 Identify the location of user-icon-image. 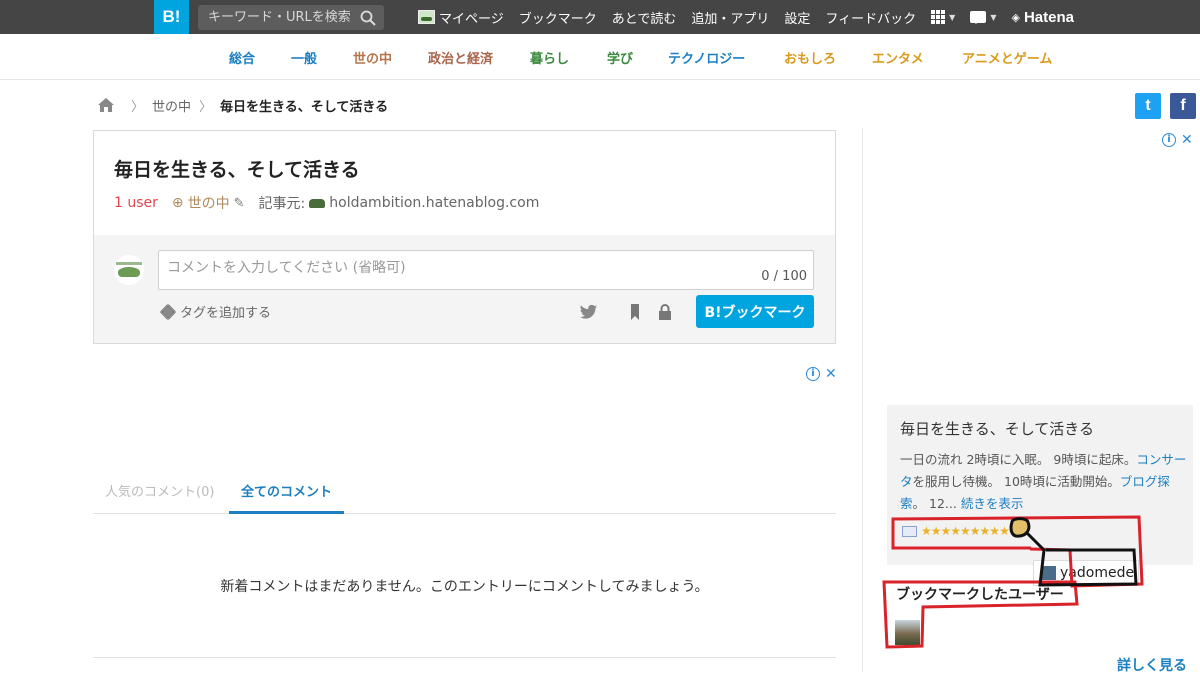
(426, 17).